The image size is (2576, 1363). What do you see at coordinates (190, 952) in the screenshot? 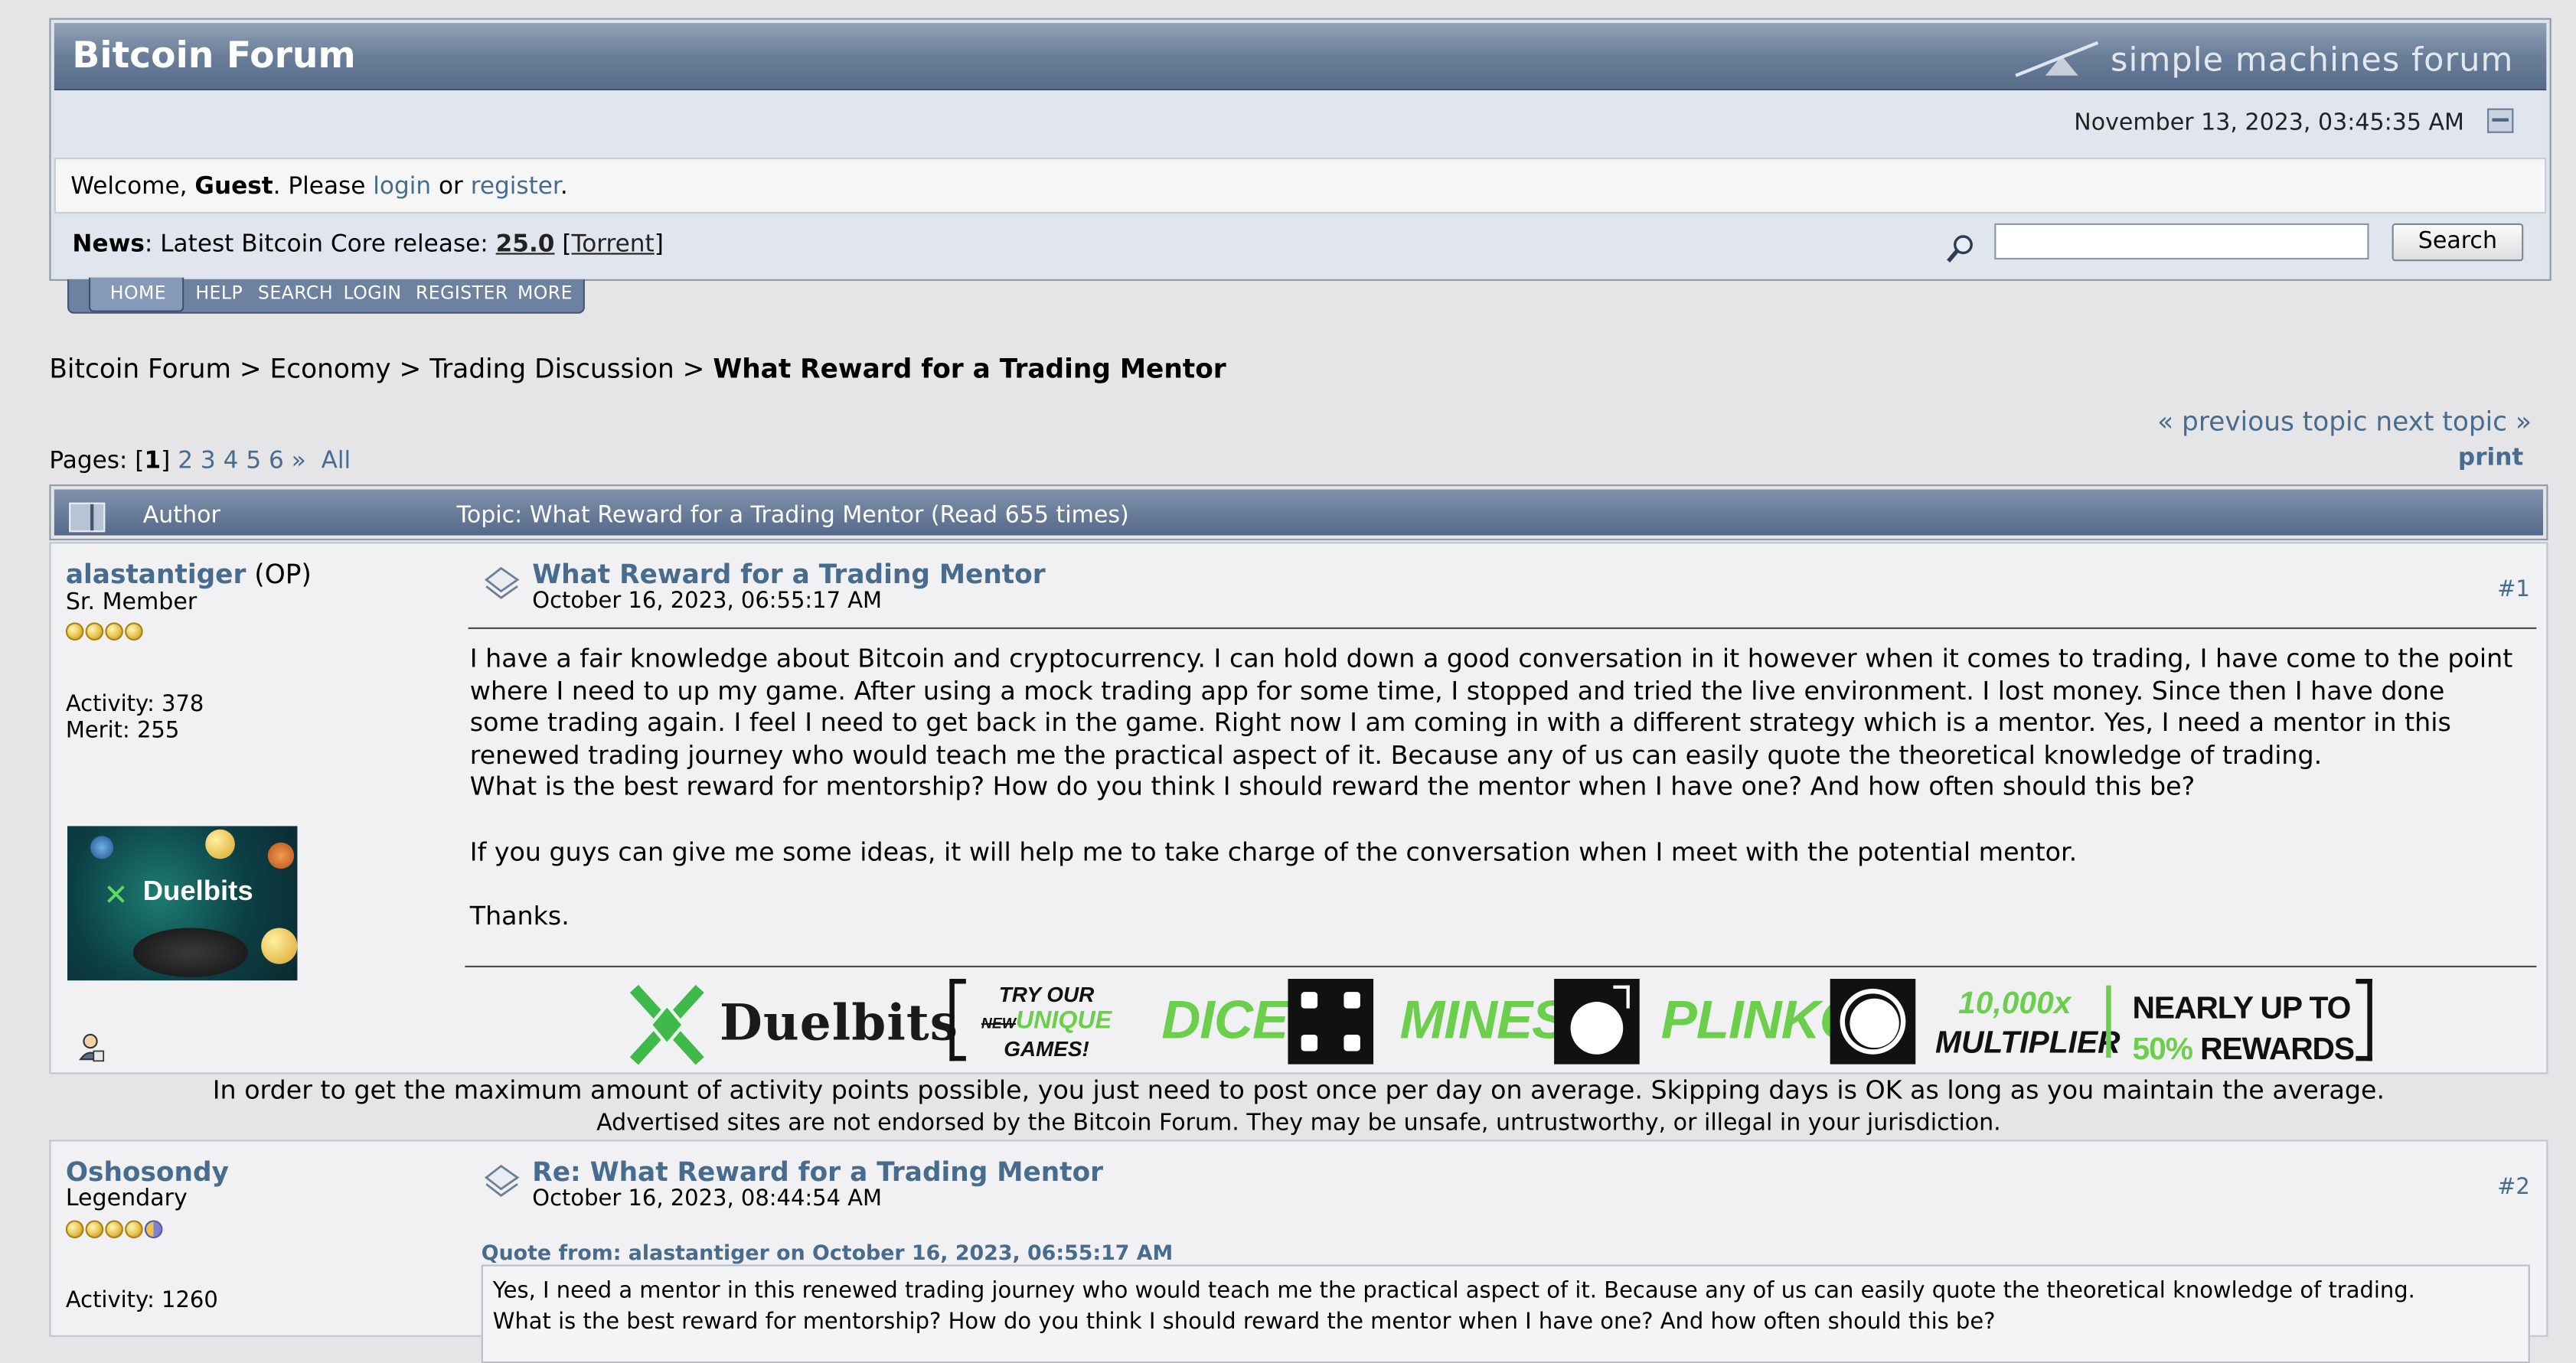
I see `roulette-icon` at bounding box center [190, 952].